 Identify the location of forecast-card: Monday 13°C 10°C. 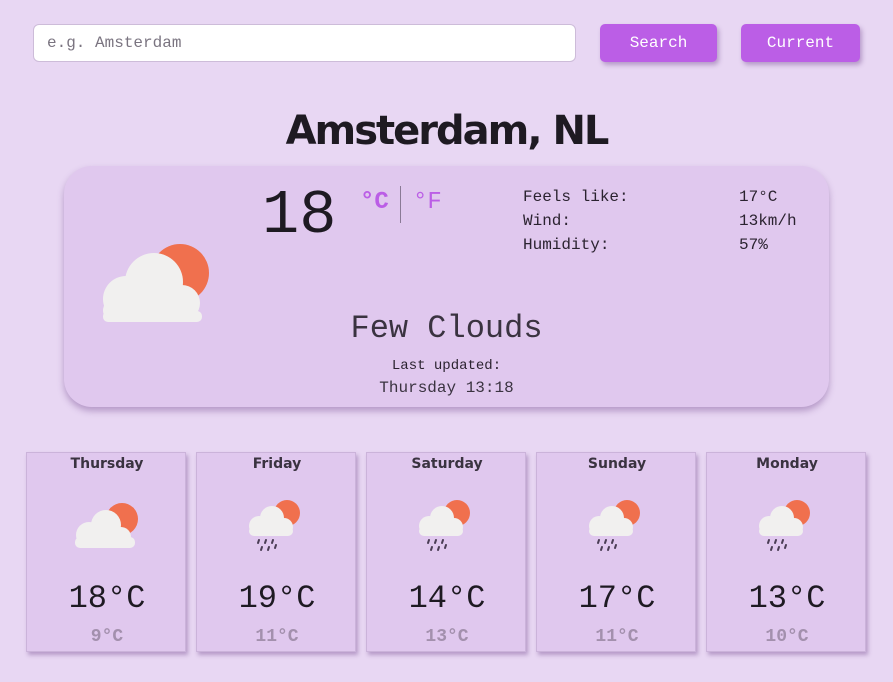
(786, 552).